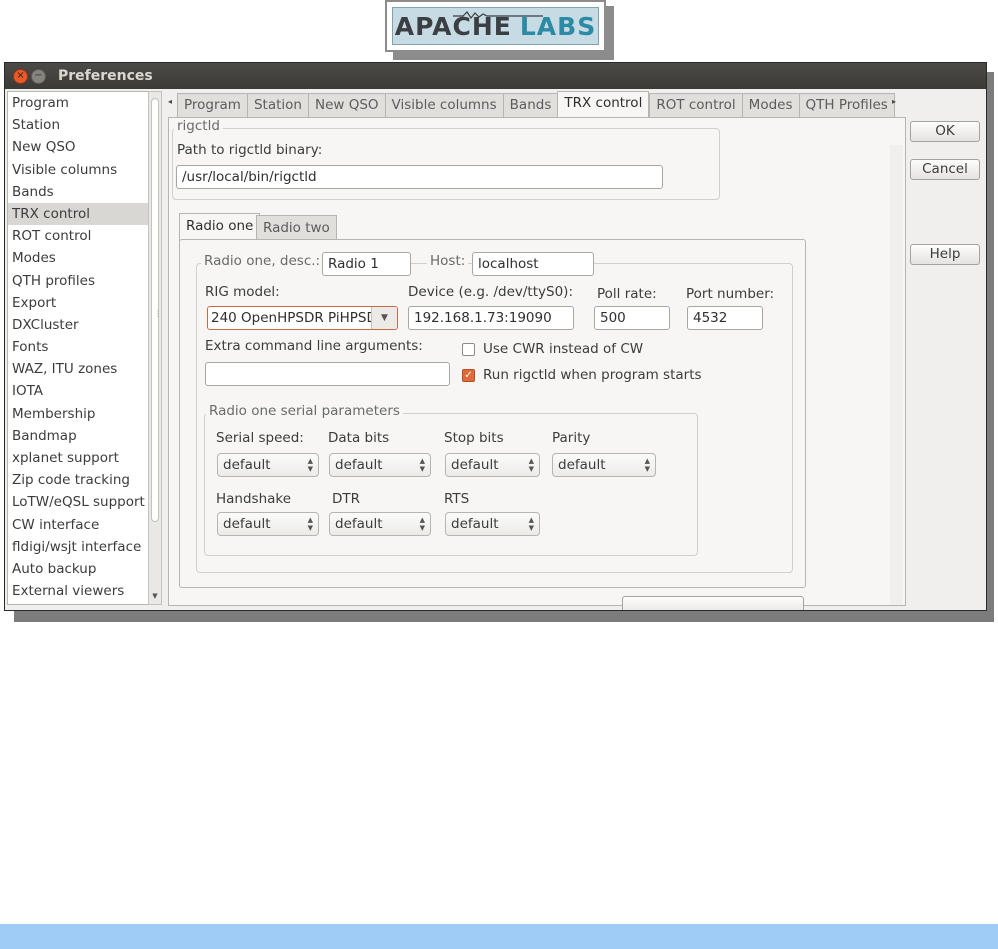  I want to click on rig-model-value: 240 OpenHPSDR PiHPSD, so click(294, 318).